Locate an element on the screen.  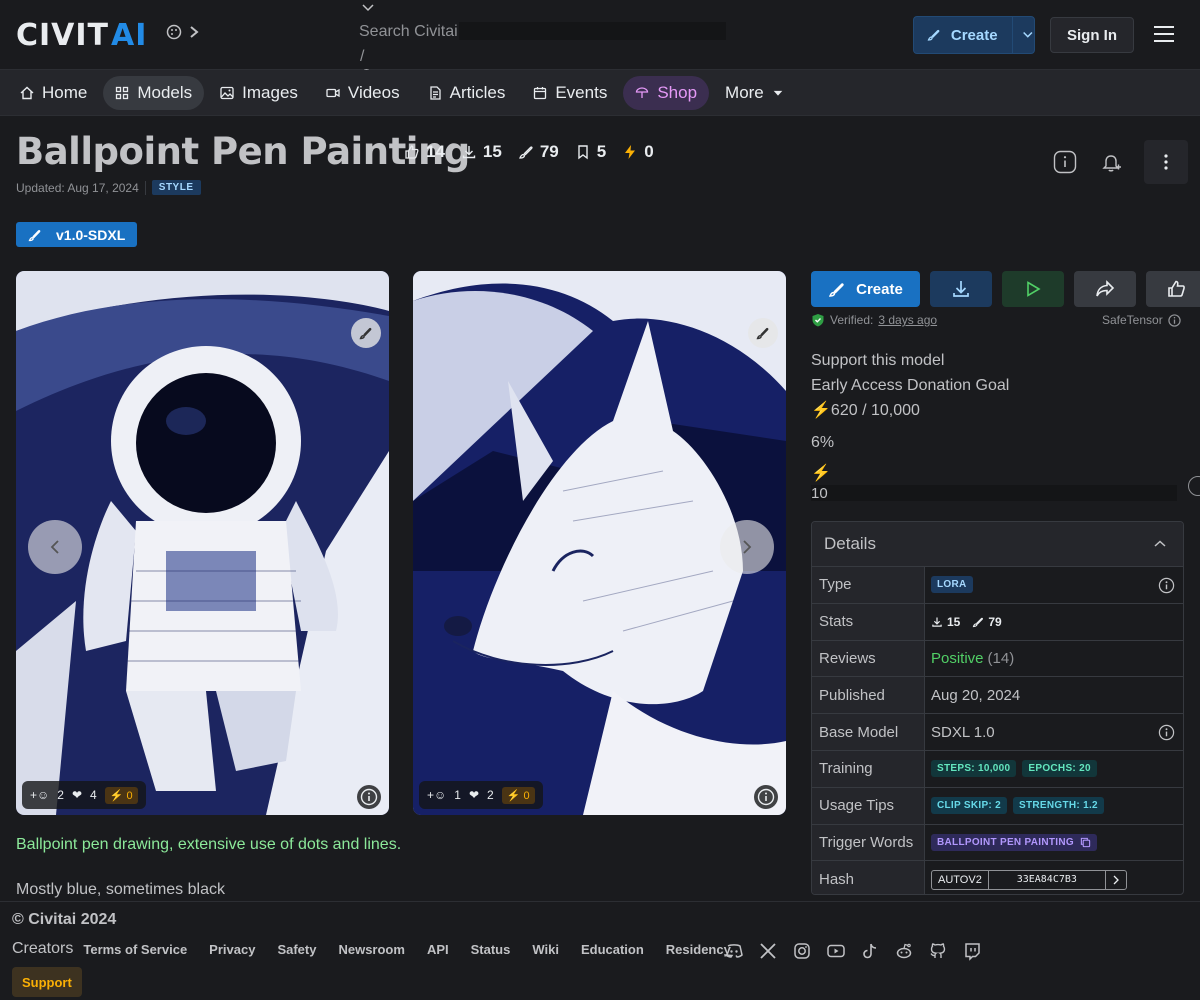
hash-type-select: AUTOV2 is located at coordinates (960, 880).